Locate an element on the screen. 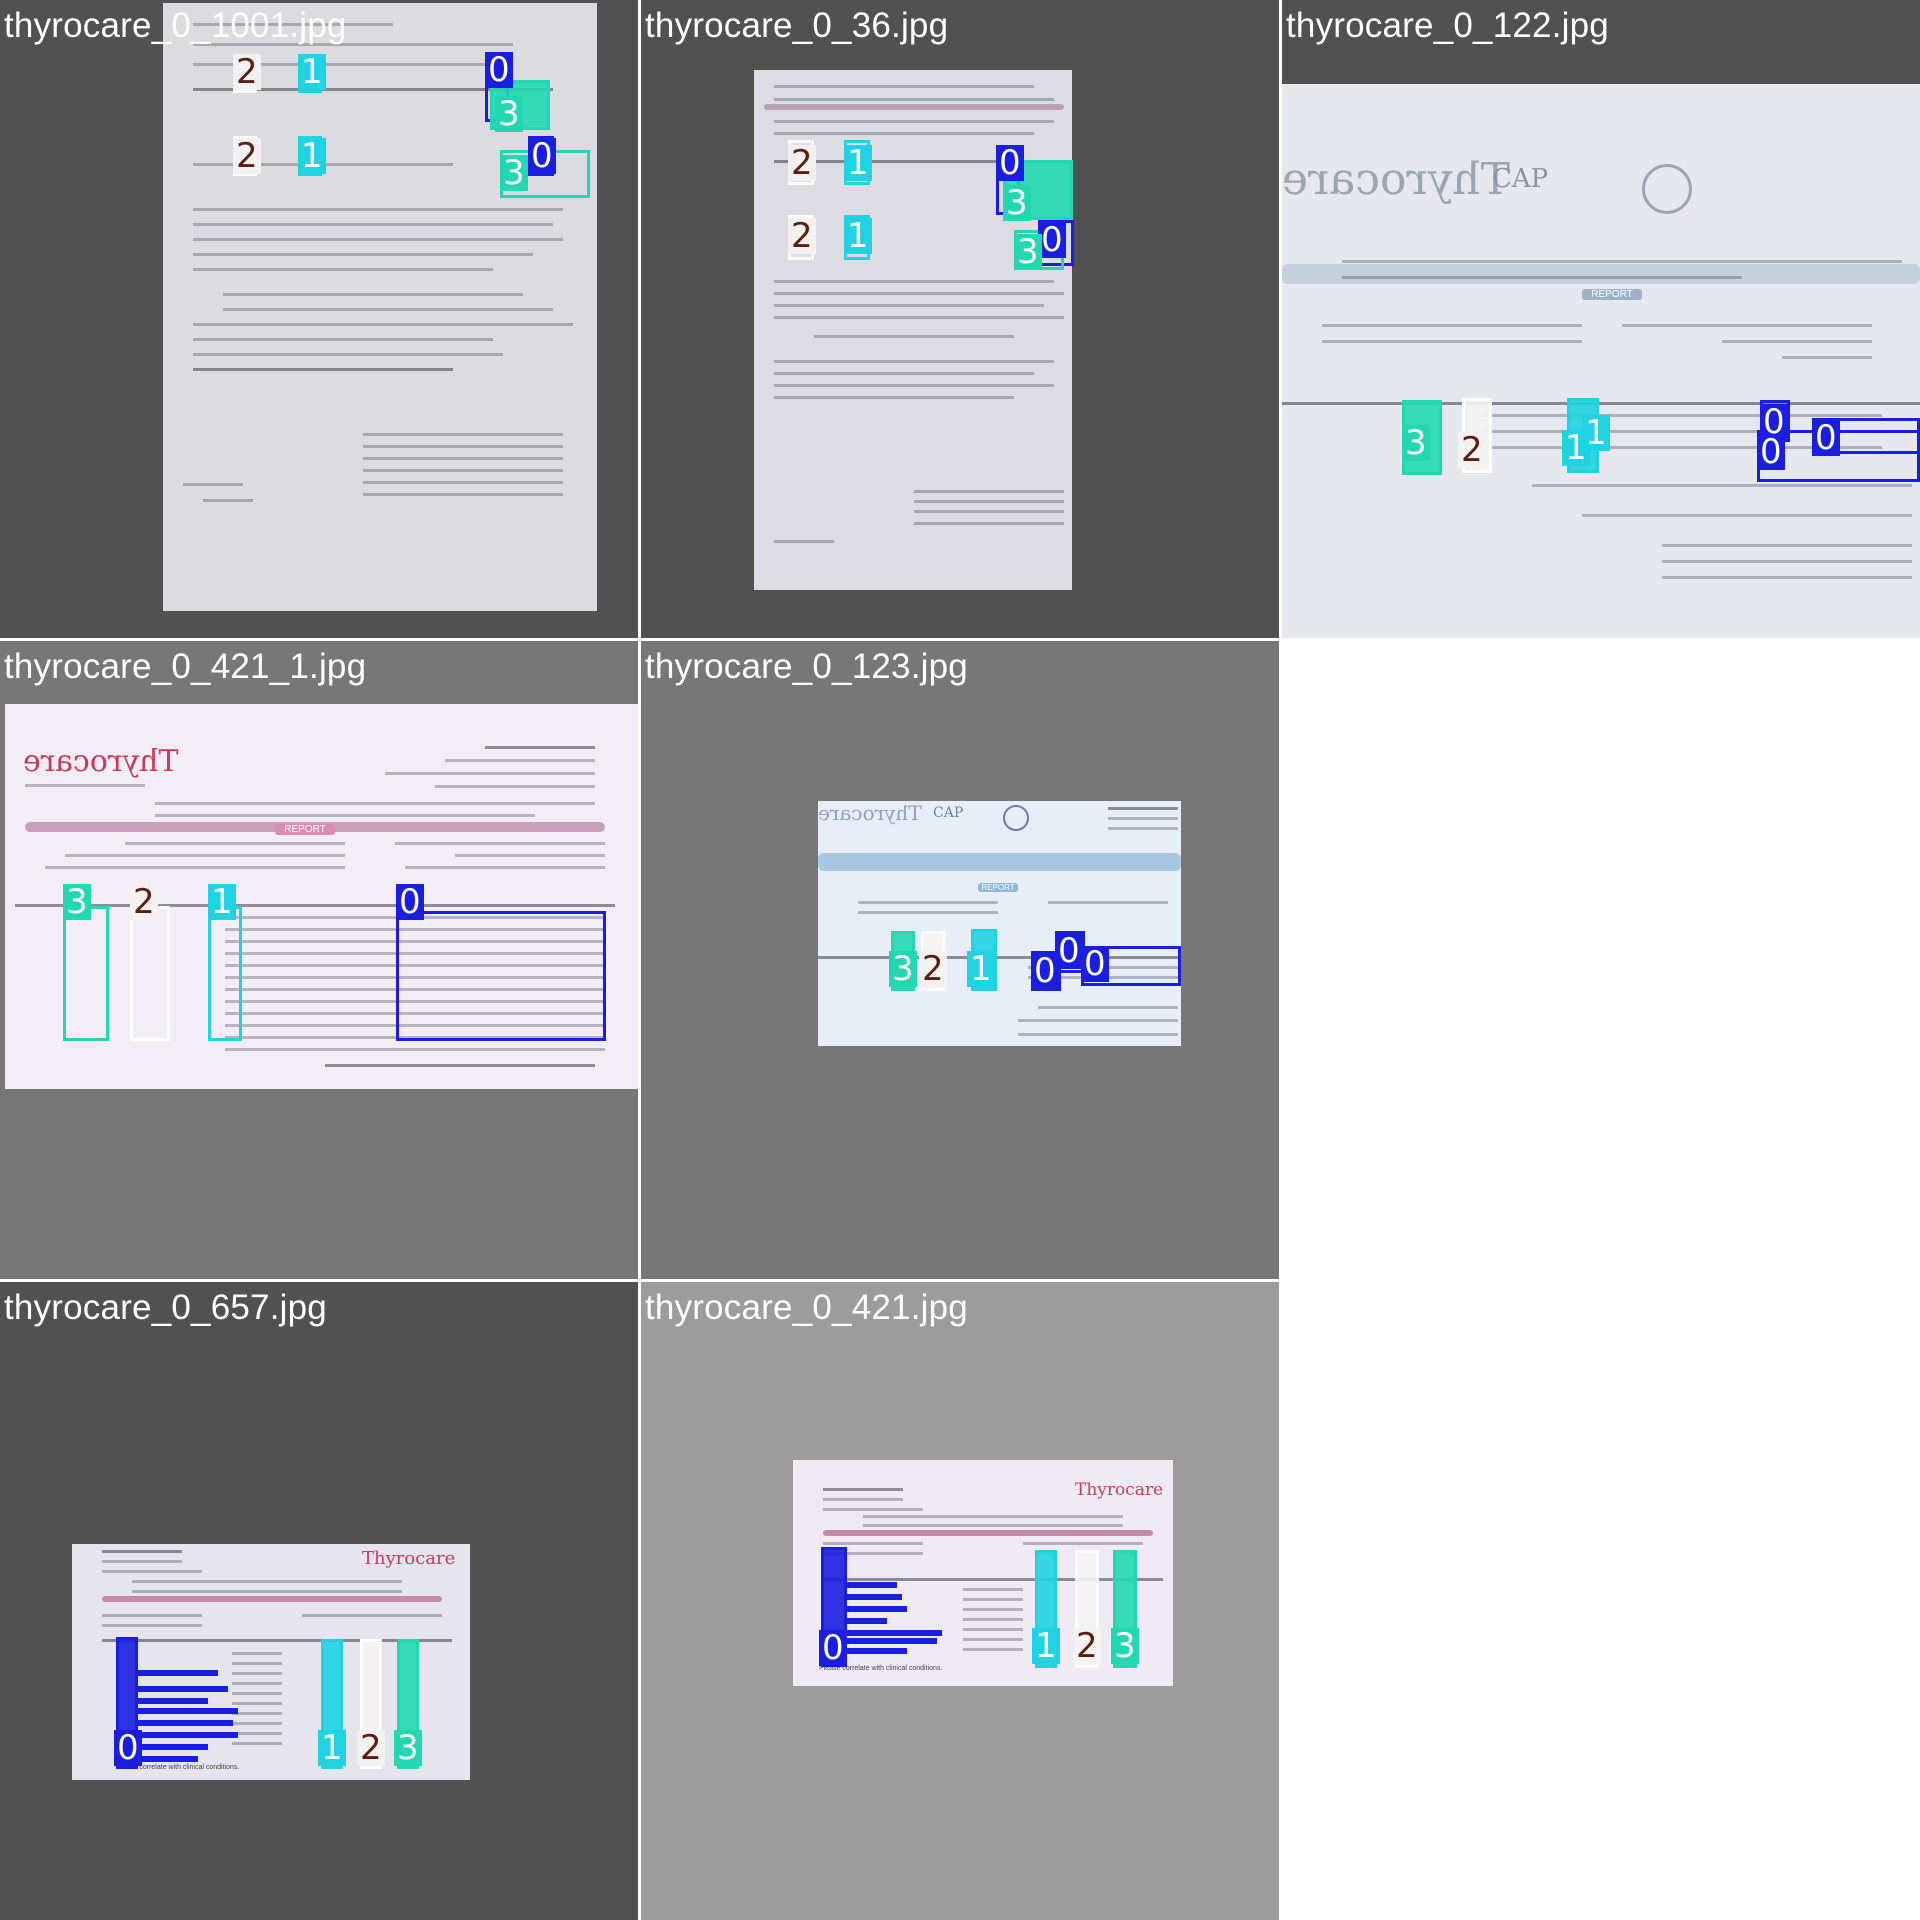 This screenshot has width=1920, height=1920. image-filename: thyrocare_0_123.jpg is located at coordinates (806, 666).